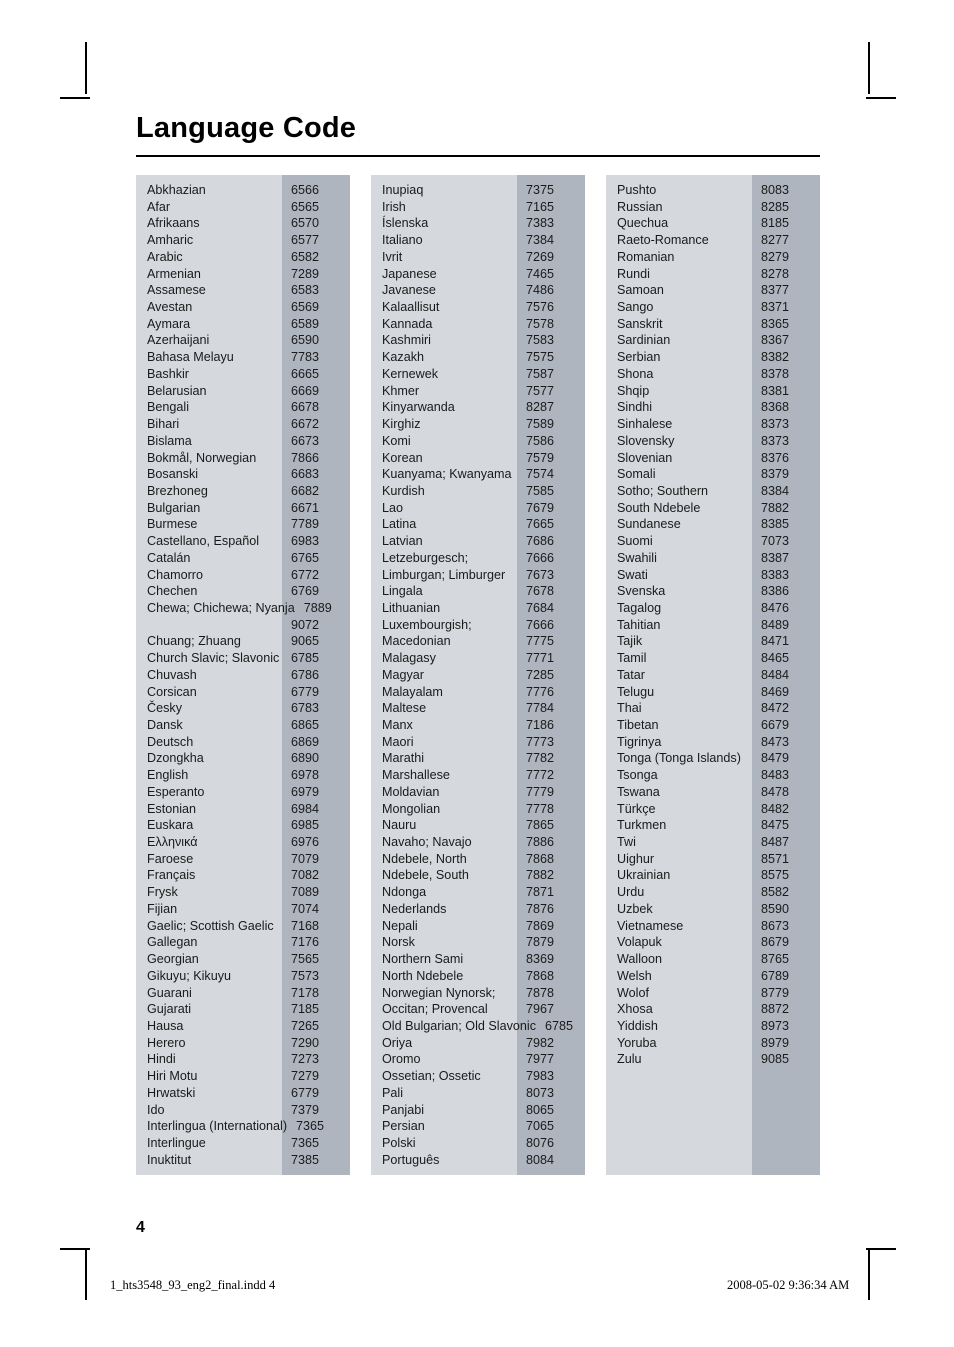  Describe the element at coordinates (394, 206) in the screenshot. I see `language-name: Irish` at that location.